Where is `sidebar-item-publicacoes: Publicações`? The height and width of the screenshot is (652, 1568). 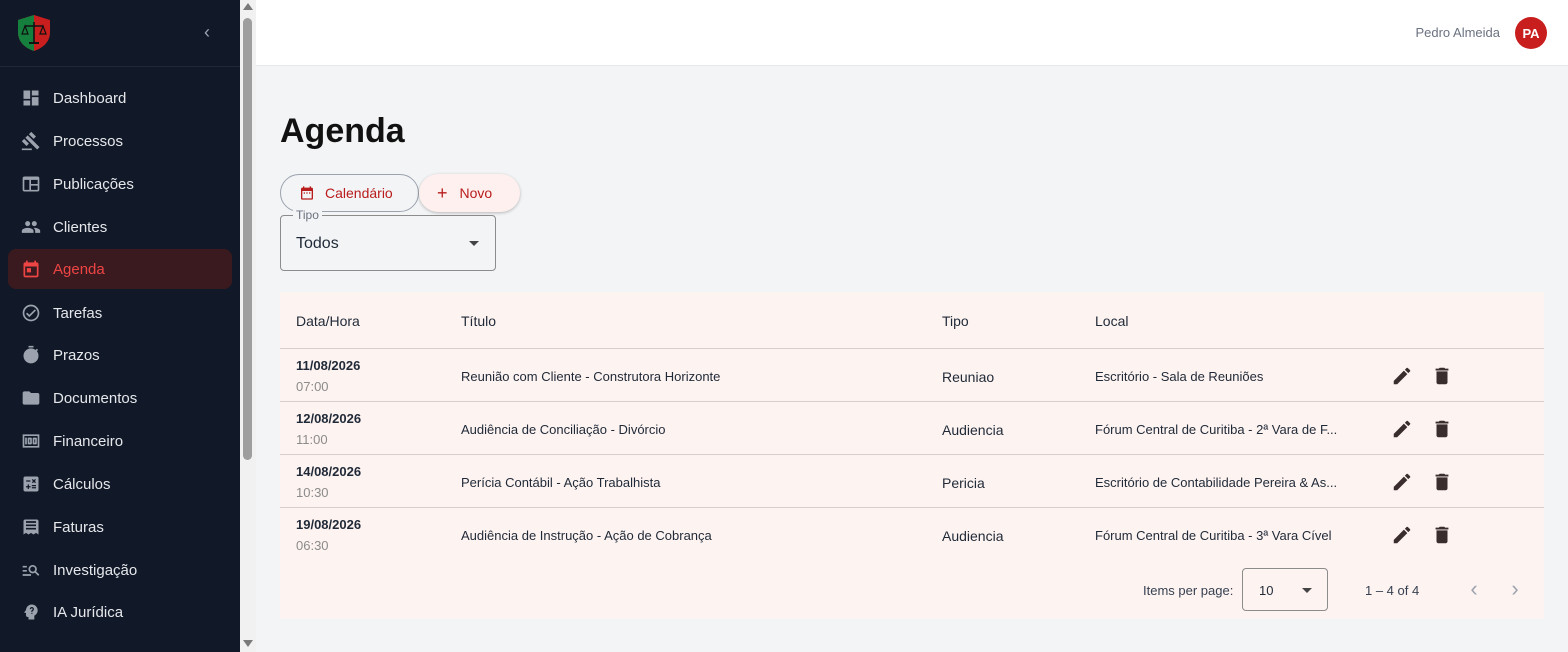 sidebar-item-publicacoes: Publicações is located at coordinates (120, 184).